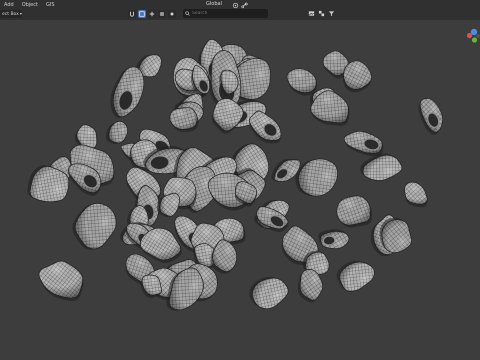 Image resolution: width=480 pixels, height=360 pixels. I want to click on magnet-icon, so click(132, 14).